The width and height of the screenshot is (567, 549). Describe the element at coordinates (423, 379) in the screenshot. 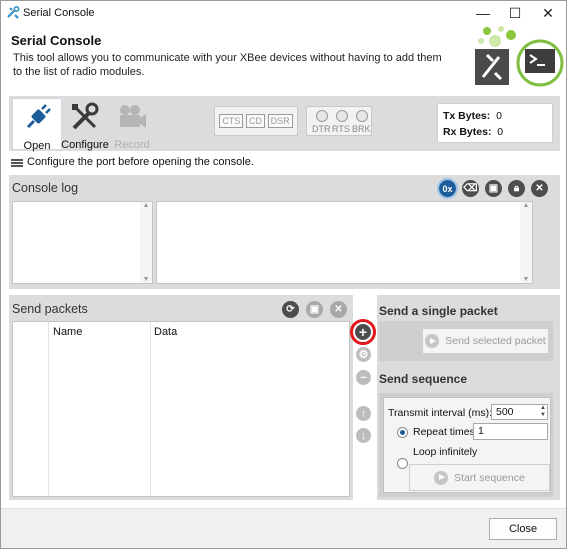

I see `send-sequence-title: Send sequence` at that location.